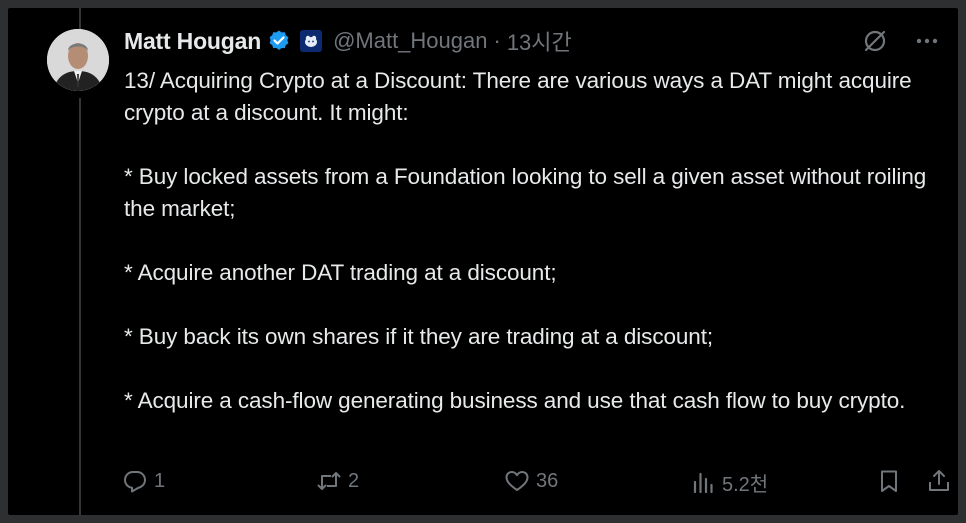 This screenshot has width=966, height=523. What do you see at coordinates (531, 481) in the screenshot?
I see `like-button: 36` at bounding box center [531, 481].